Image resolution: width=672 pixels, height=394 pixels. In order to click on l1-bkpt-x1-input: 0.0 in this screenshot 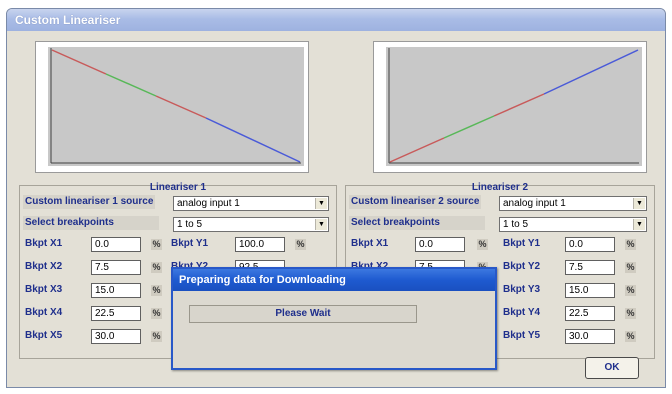, I will do `click(116, 244)`.